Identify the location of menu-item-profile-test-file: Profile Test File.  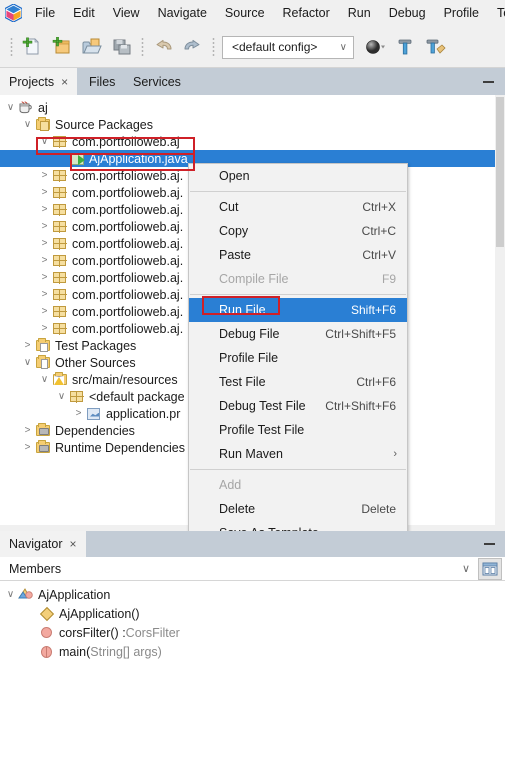
(298, 430).